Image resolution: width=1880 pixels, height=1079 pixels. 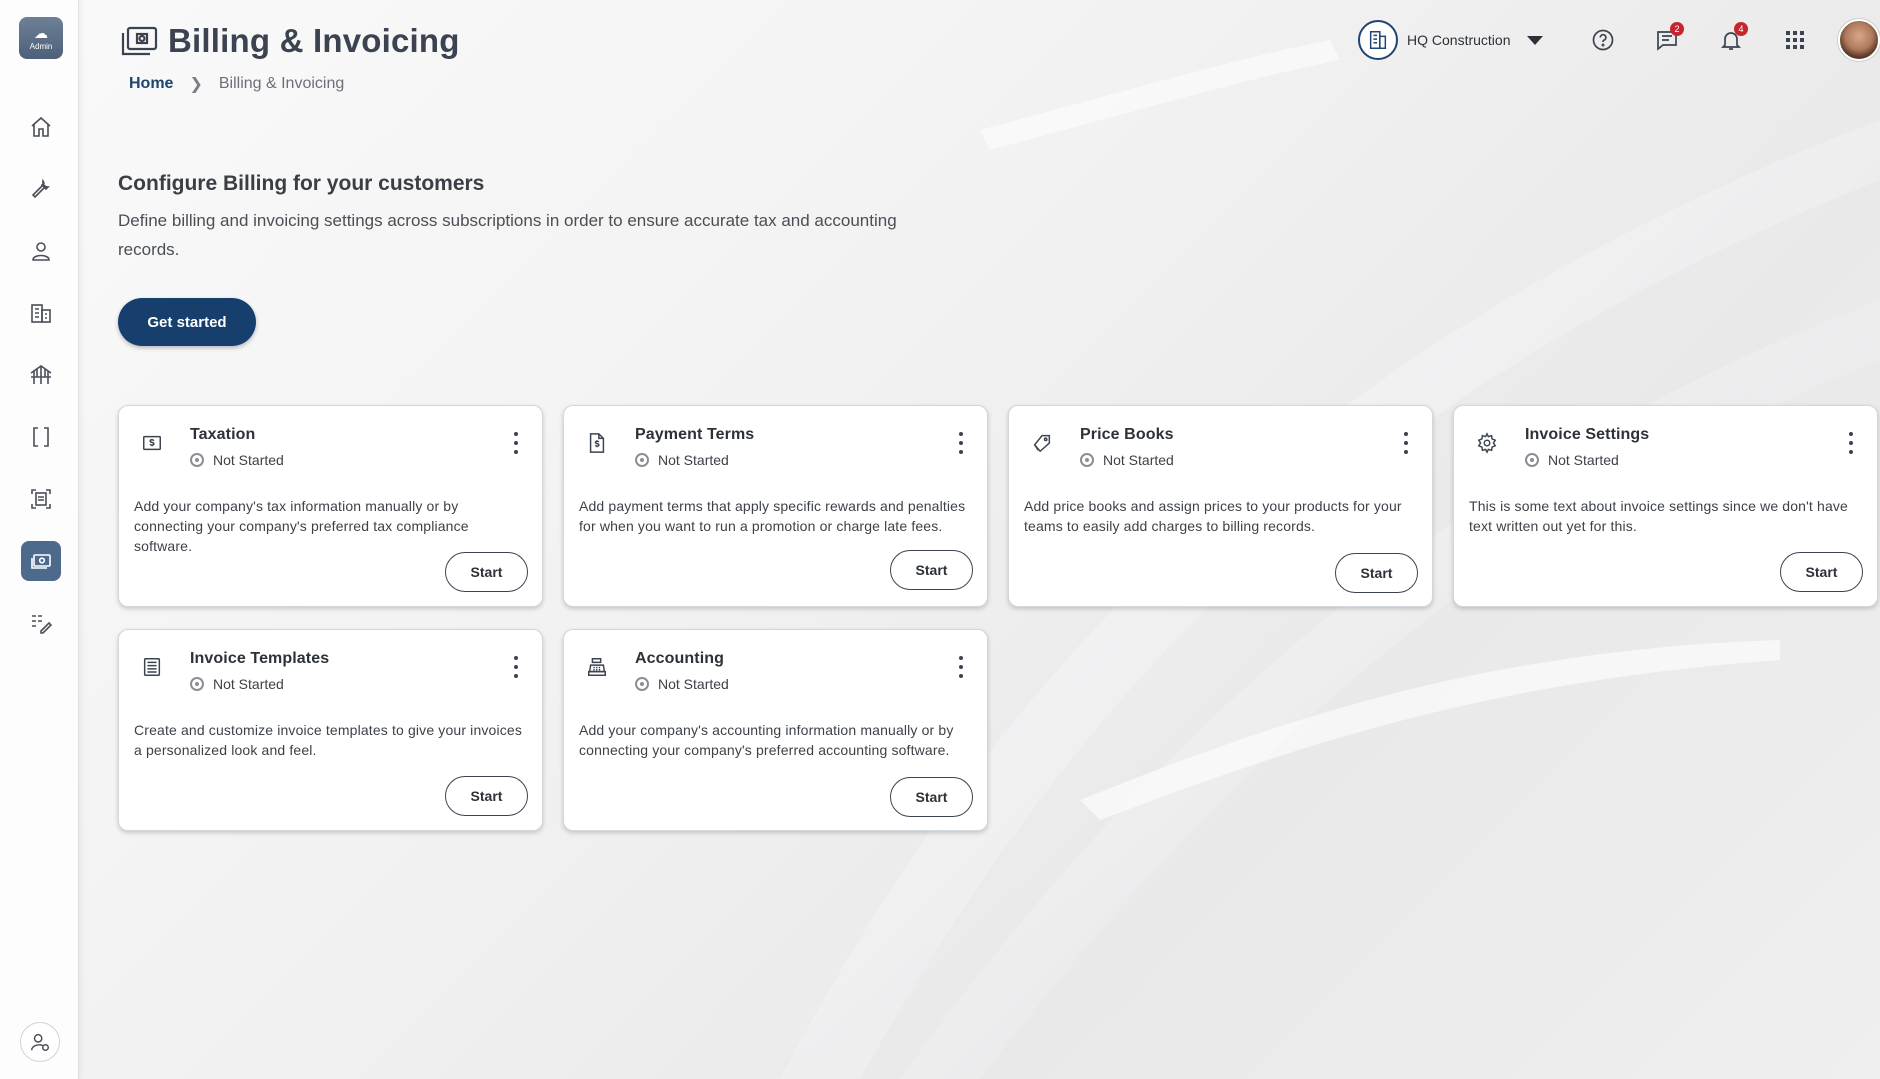 I want to click on sidebar-item-tools, so click(x=41, y=189).